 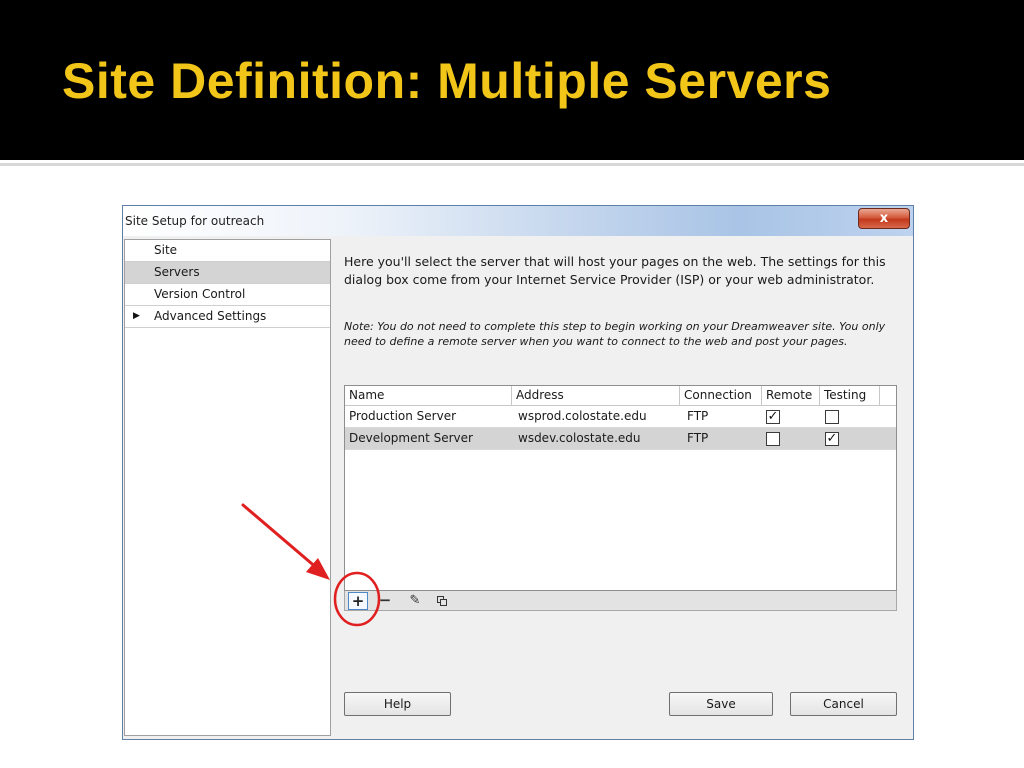 What do you see at coordinates (227, 273) in the screenshot?
I see `nav-item-servers: Servers` at bounding box center [227, 273].